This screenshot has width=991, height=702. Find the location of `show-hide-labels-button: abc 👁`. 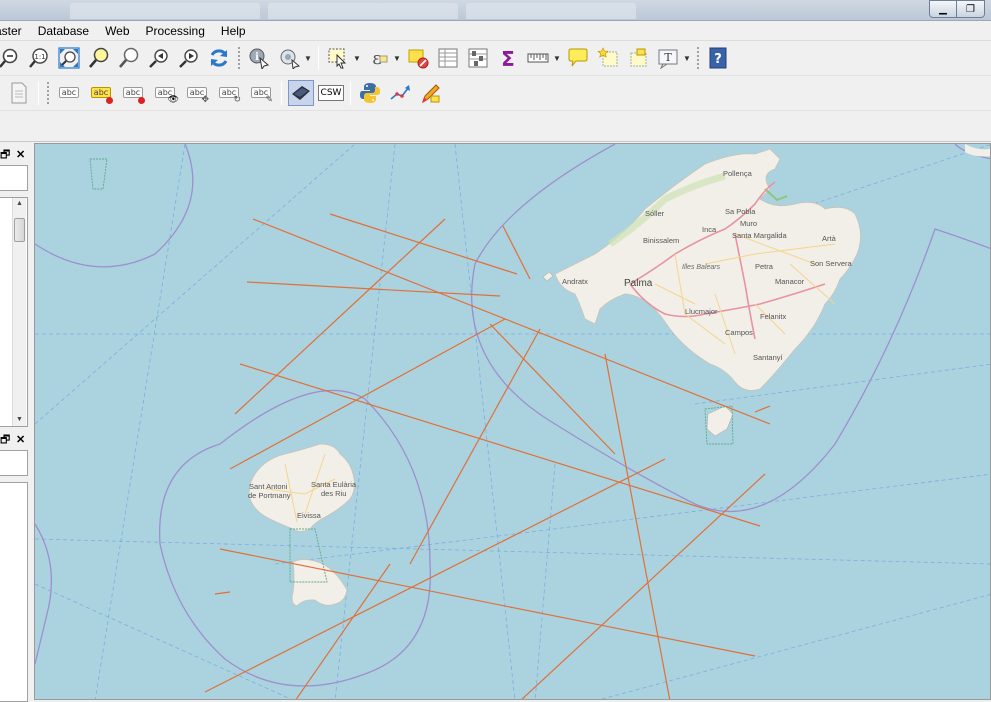

show-hide-labels-button: abc 👁 is located at coordinates (165, 93).